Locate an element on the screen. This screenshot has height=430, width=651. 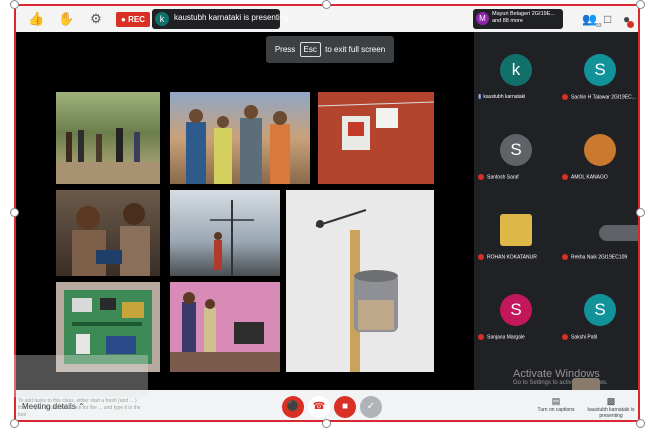
notification-dot is located at coordinates (630, 24).